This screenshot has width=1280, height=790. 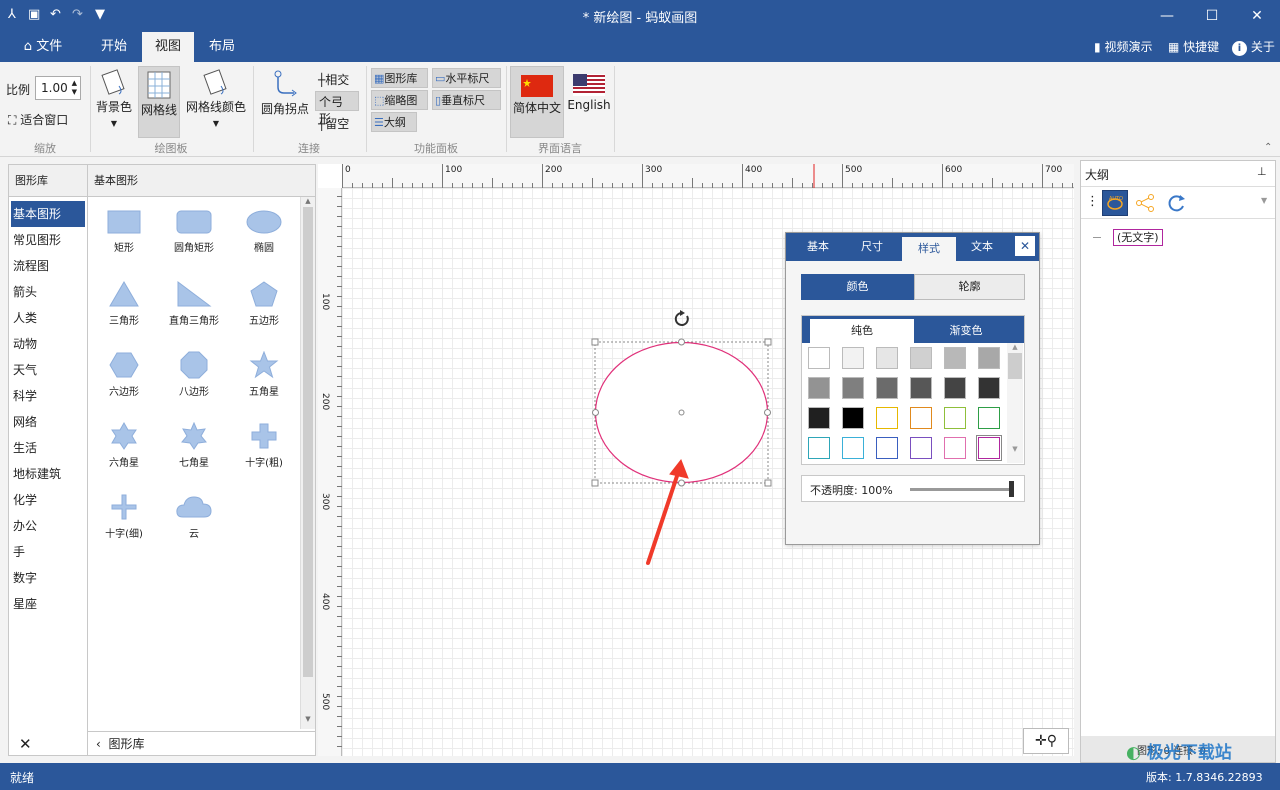 I want to click on category-item: 化学, so click(x=48, y=500).